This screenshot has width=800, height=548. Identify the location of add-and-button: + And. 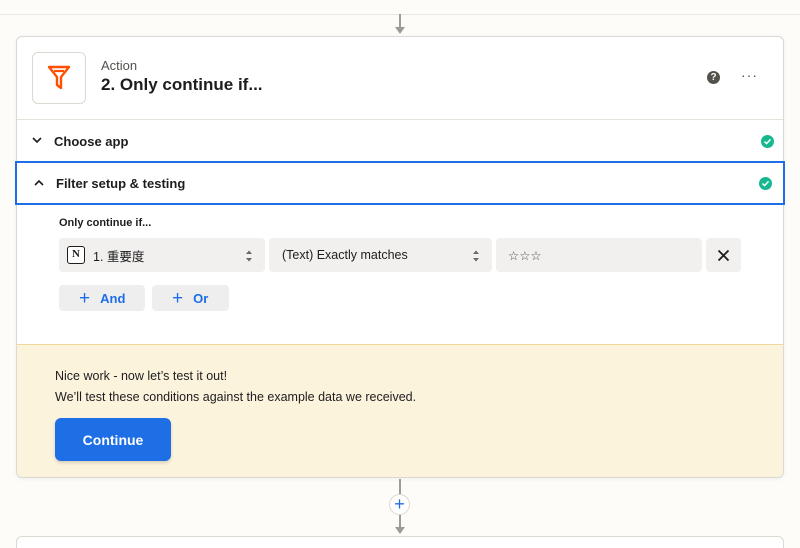
(102, 298).